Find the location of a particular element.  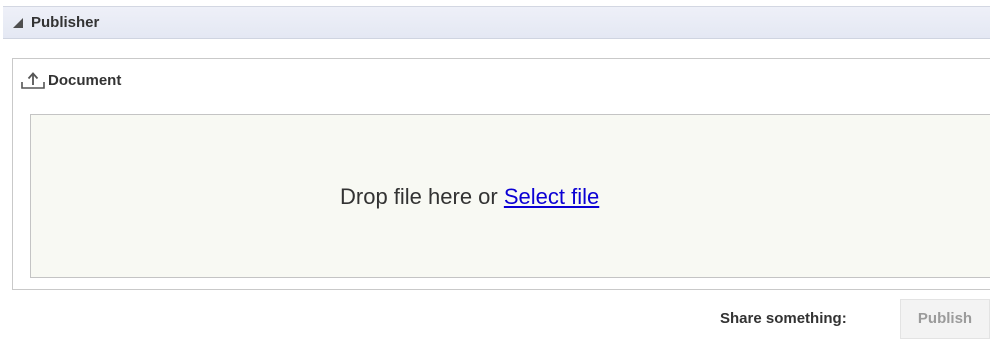

select-file-link: Select file is located at coordinates (551, 196).